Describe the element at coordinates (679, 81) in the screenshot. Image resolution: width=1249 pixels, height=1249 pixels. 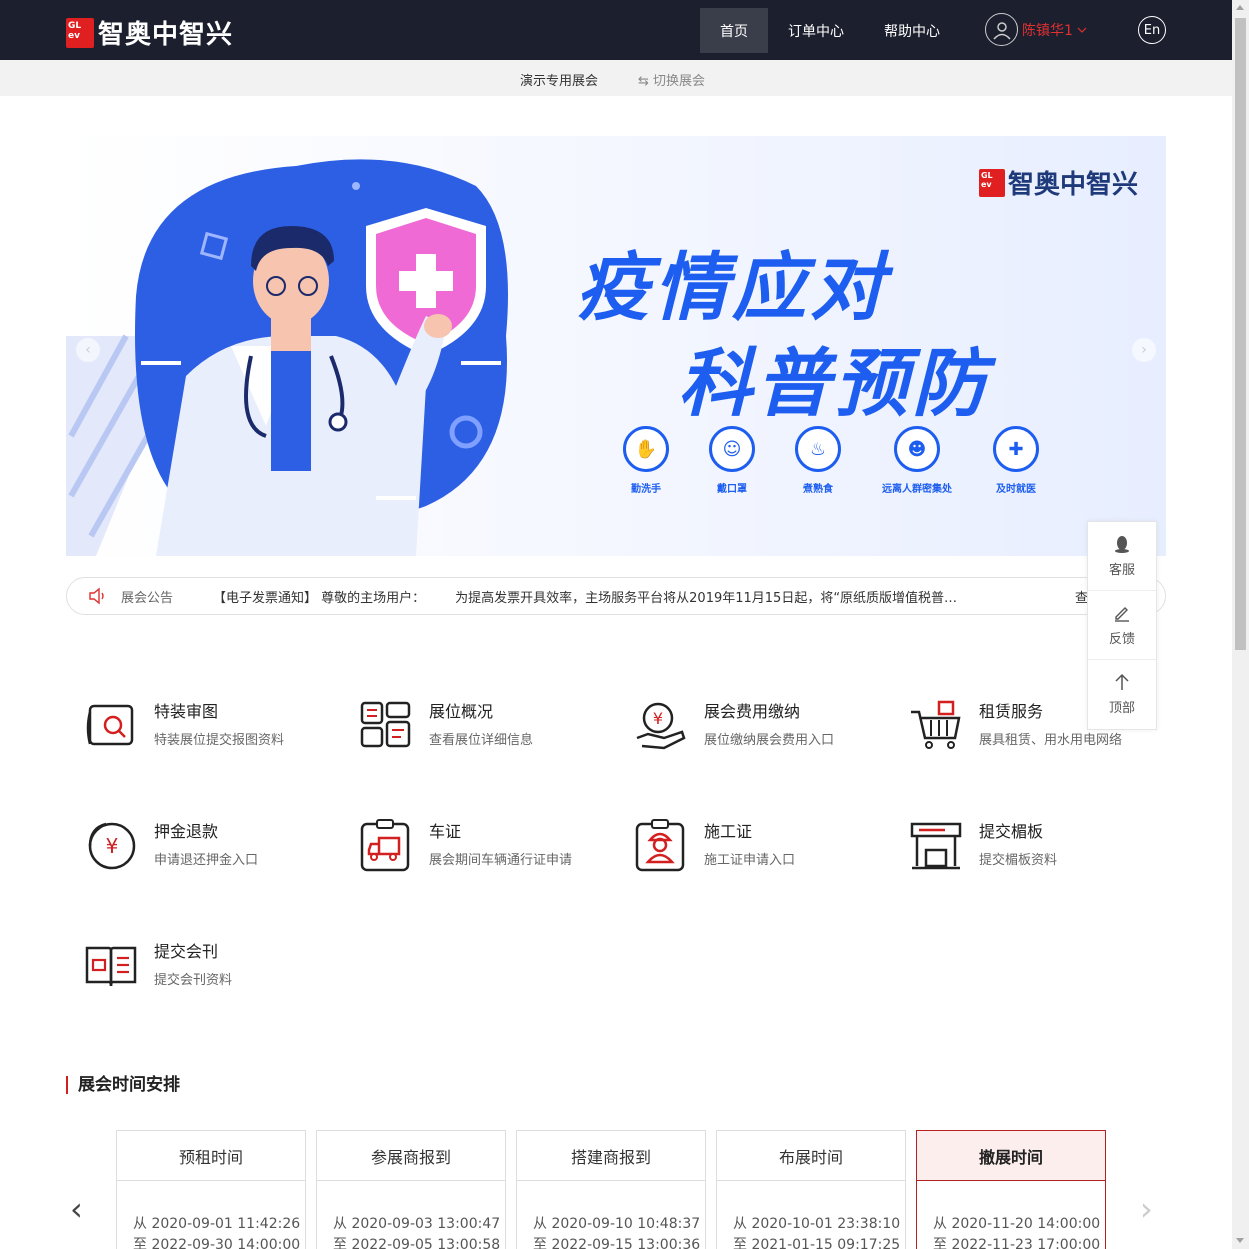
I see `switch-expo-label: 切换展会` at that location.